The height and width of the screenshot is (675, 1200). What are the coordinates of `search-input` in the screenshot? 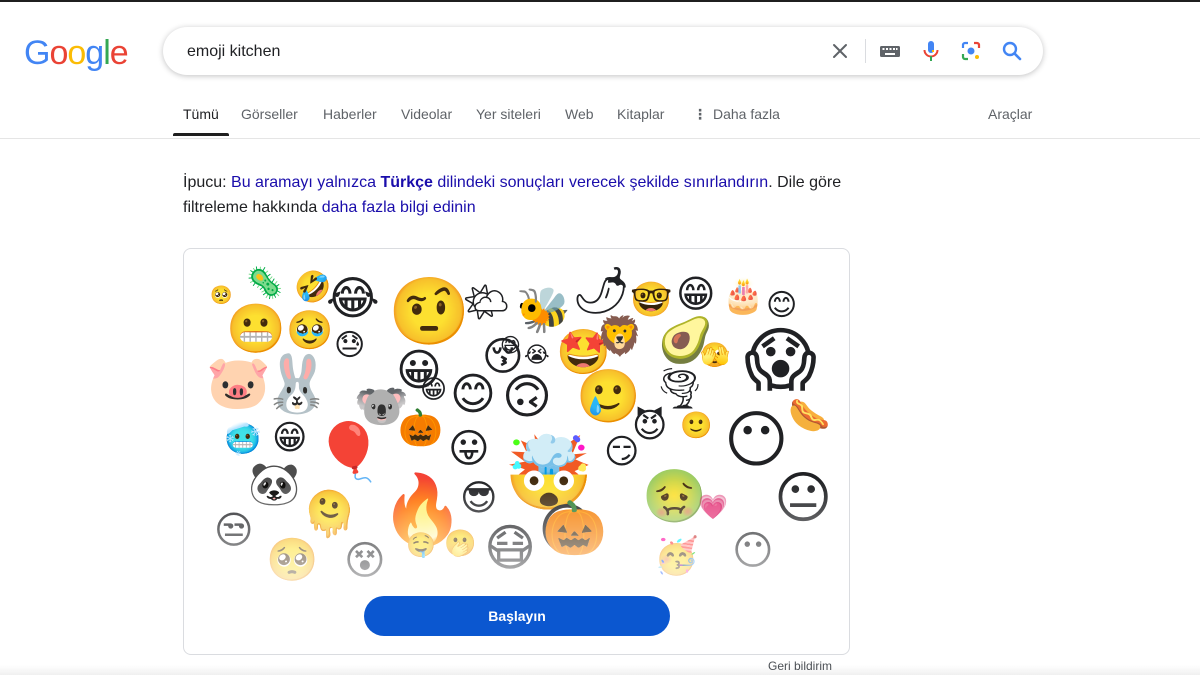 It's located at (487, 52).